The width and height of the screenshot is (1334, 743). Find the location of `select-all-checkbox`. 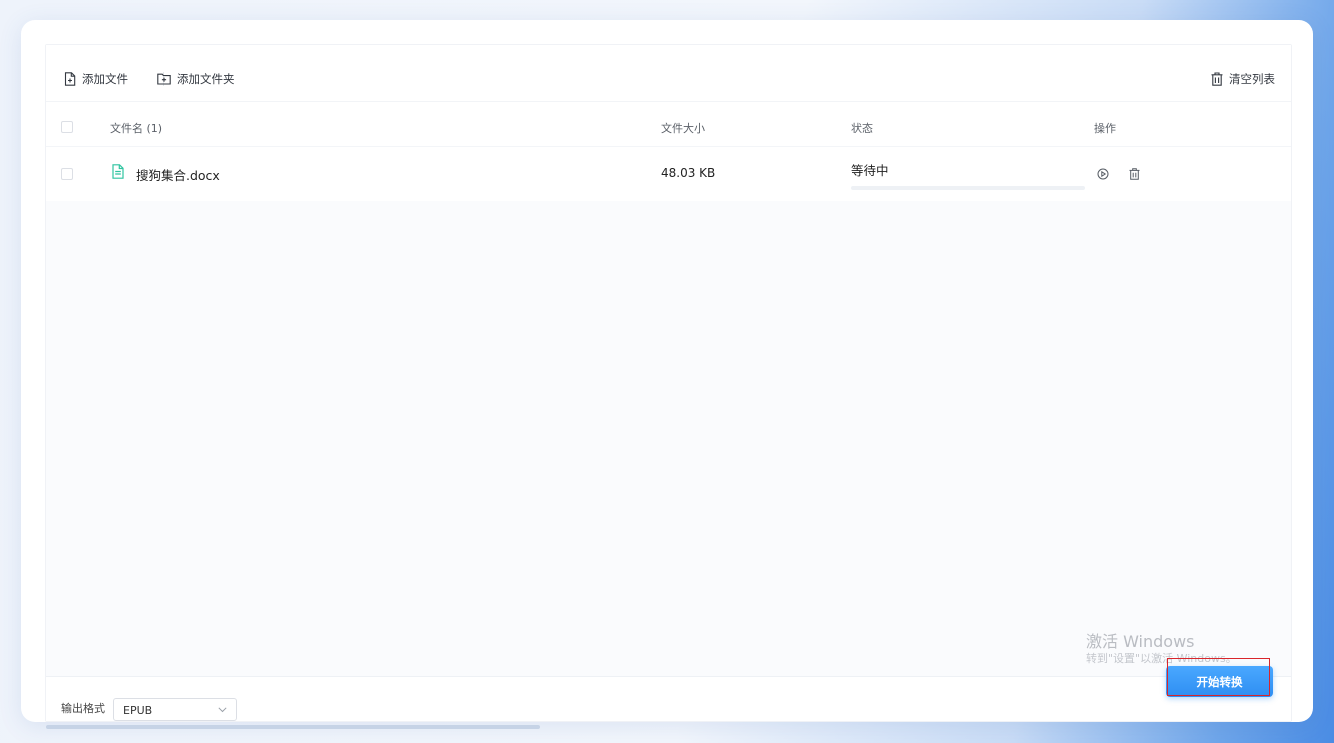

select-all-checkbox is located at coordinates (67, 127).